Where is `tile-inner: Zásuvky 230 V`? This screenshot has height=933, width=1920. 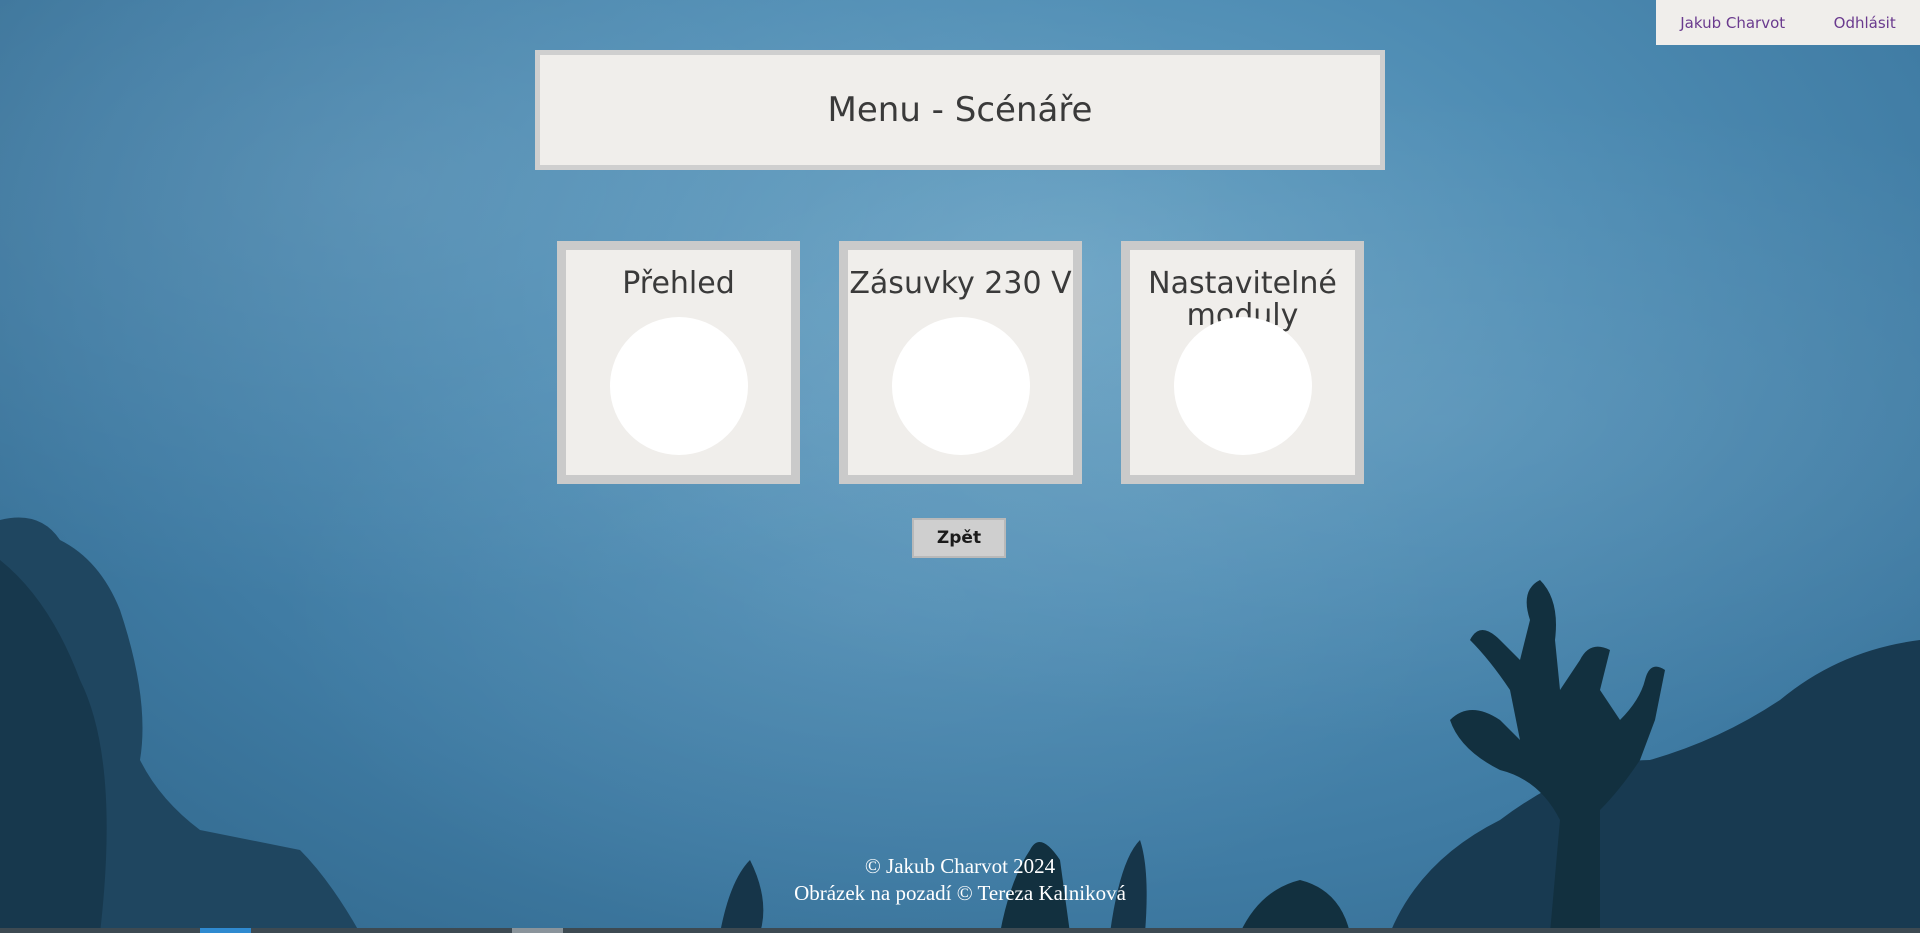
tile-inner: Zásuvky 230 V is located at coordinates (960, 362).